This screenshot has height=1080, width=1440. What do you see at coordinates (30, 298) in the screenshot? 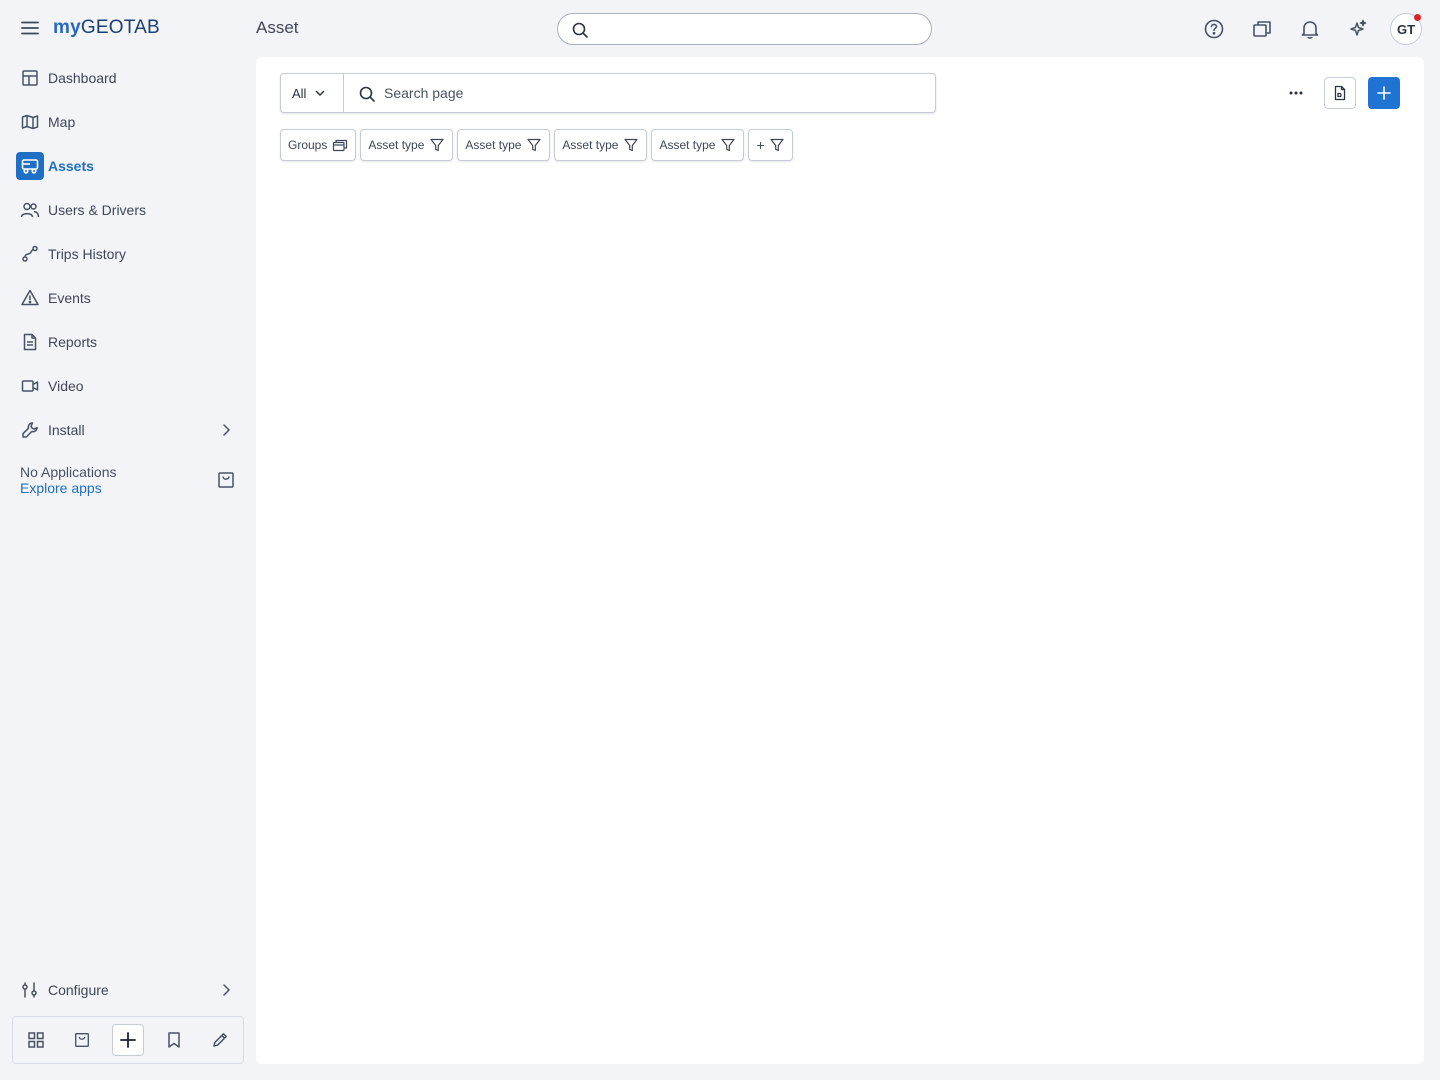
I see `warning-triangle-icon` at bounding box center [30, 298].